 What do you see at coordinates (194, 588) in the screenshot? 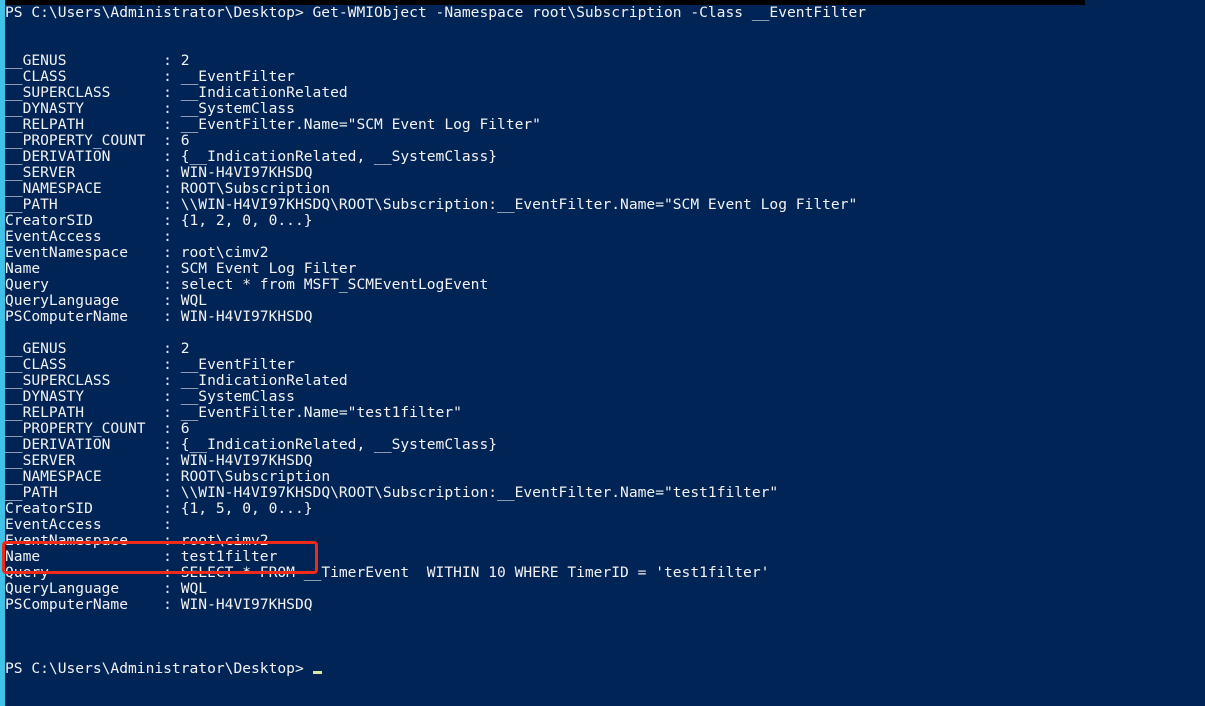
I see `field-value: WQL` at bounding box center [194, 588].